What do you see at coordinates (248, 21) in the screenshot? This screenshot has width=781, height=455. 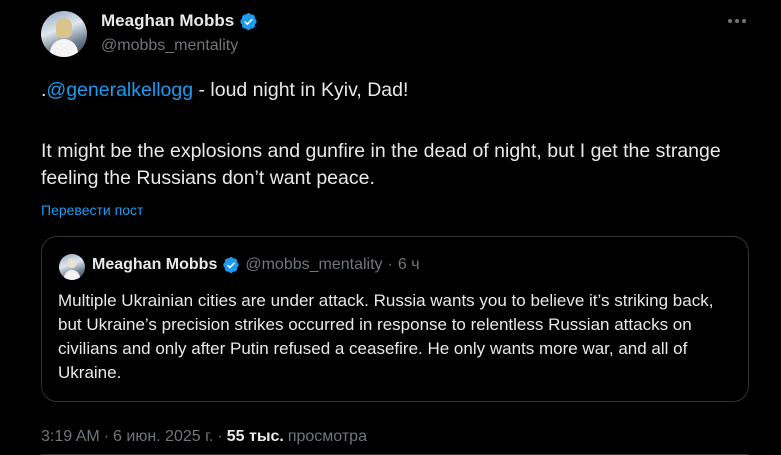 I see `verified-badge-icon` at bounding box center [248, 21].